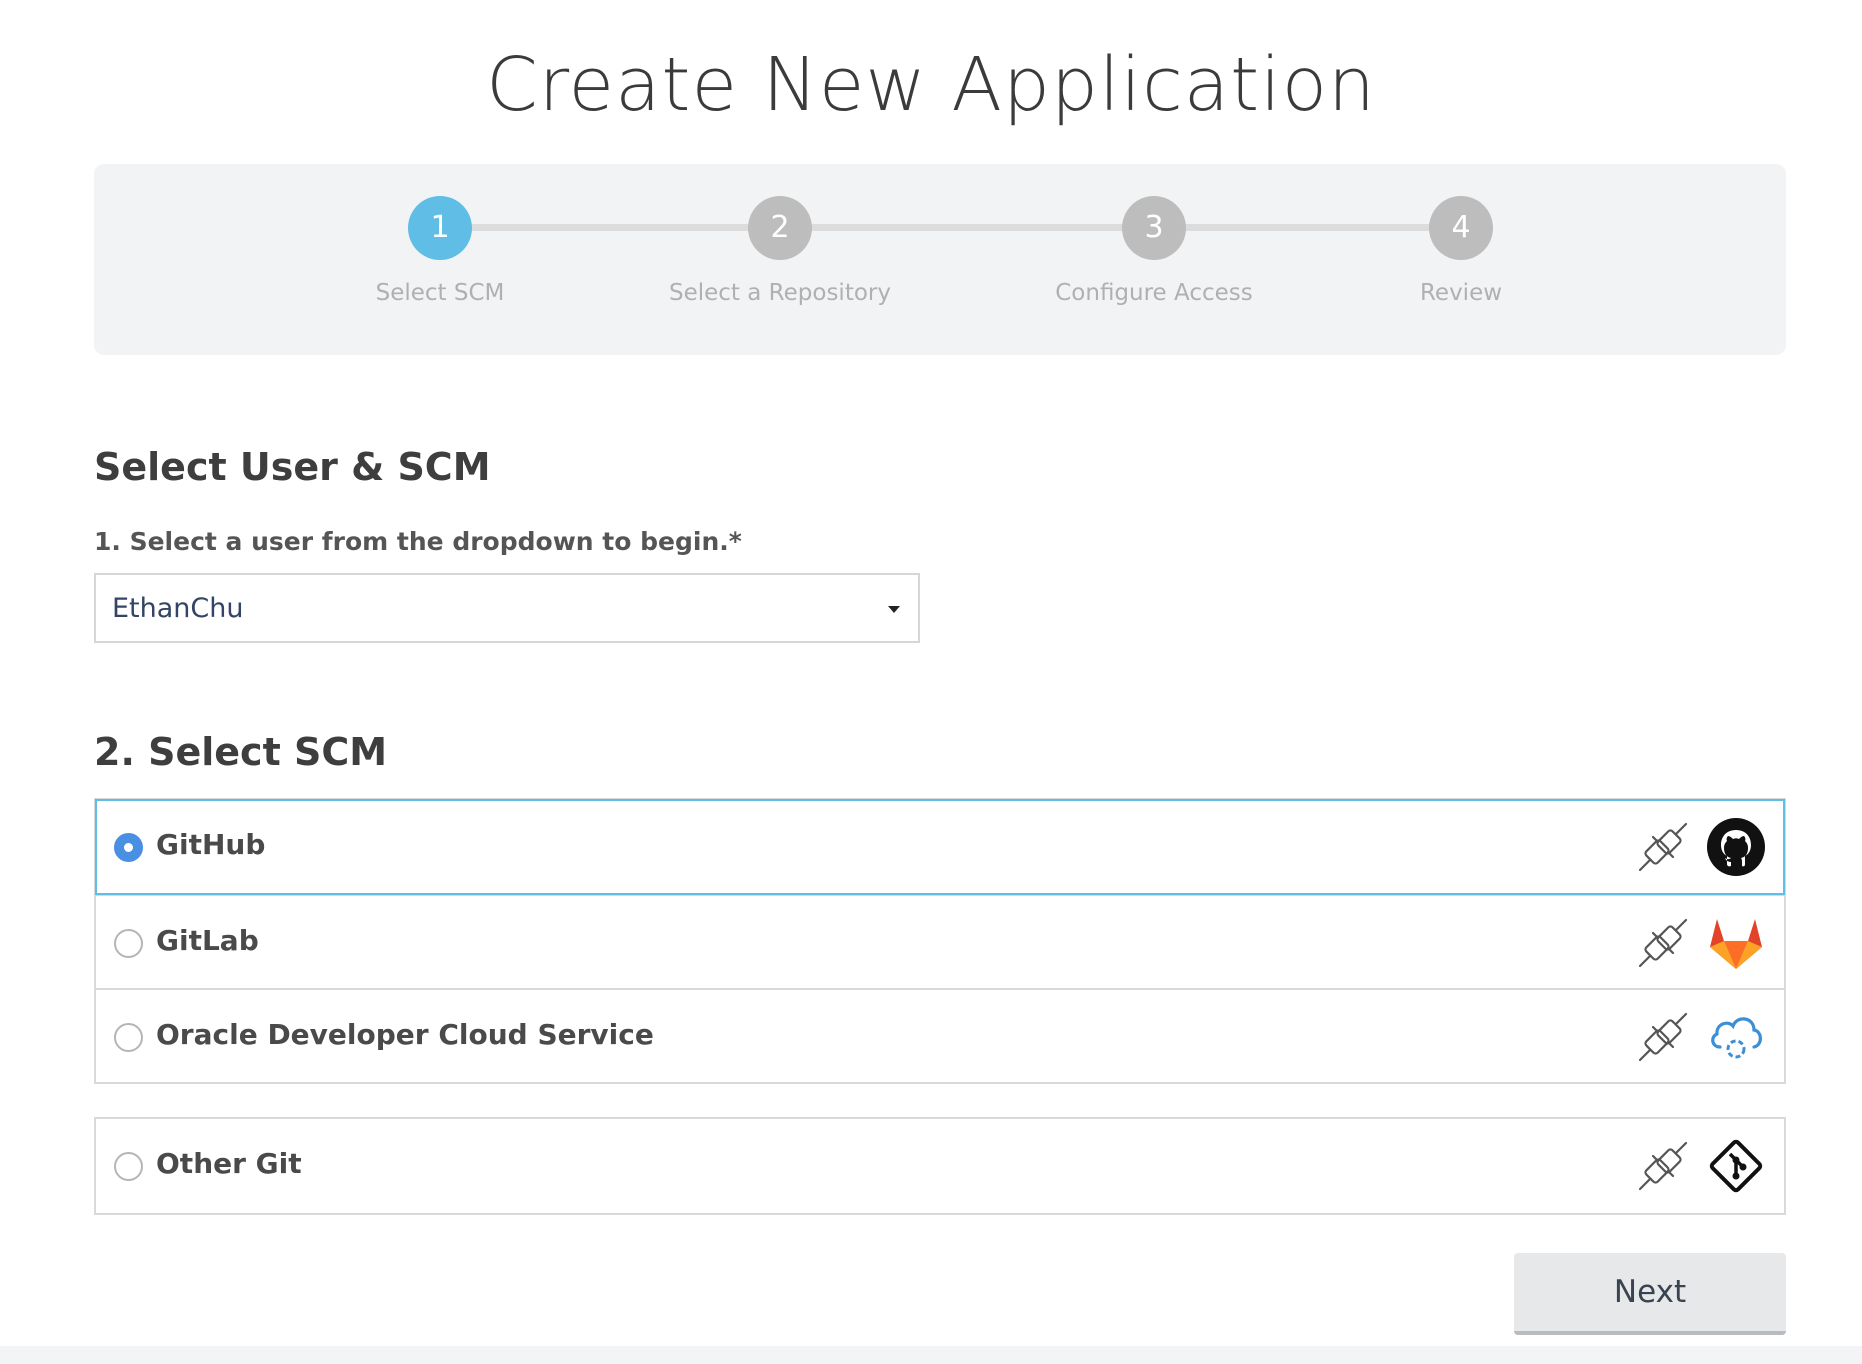 The image size is (1862, 1364). Describe the element at coordinates (440, 293) in the screenshot. I see `step-label: Select SCM` at that location.